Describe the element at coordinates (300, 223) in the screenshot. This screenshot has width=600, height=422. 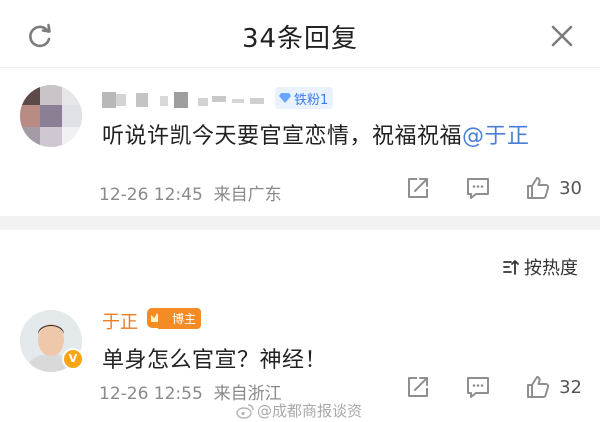
I see `section-divider` at that location.